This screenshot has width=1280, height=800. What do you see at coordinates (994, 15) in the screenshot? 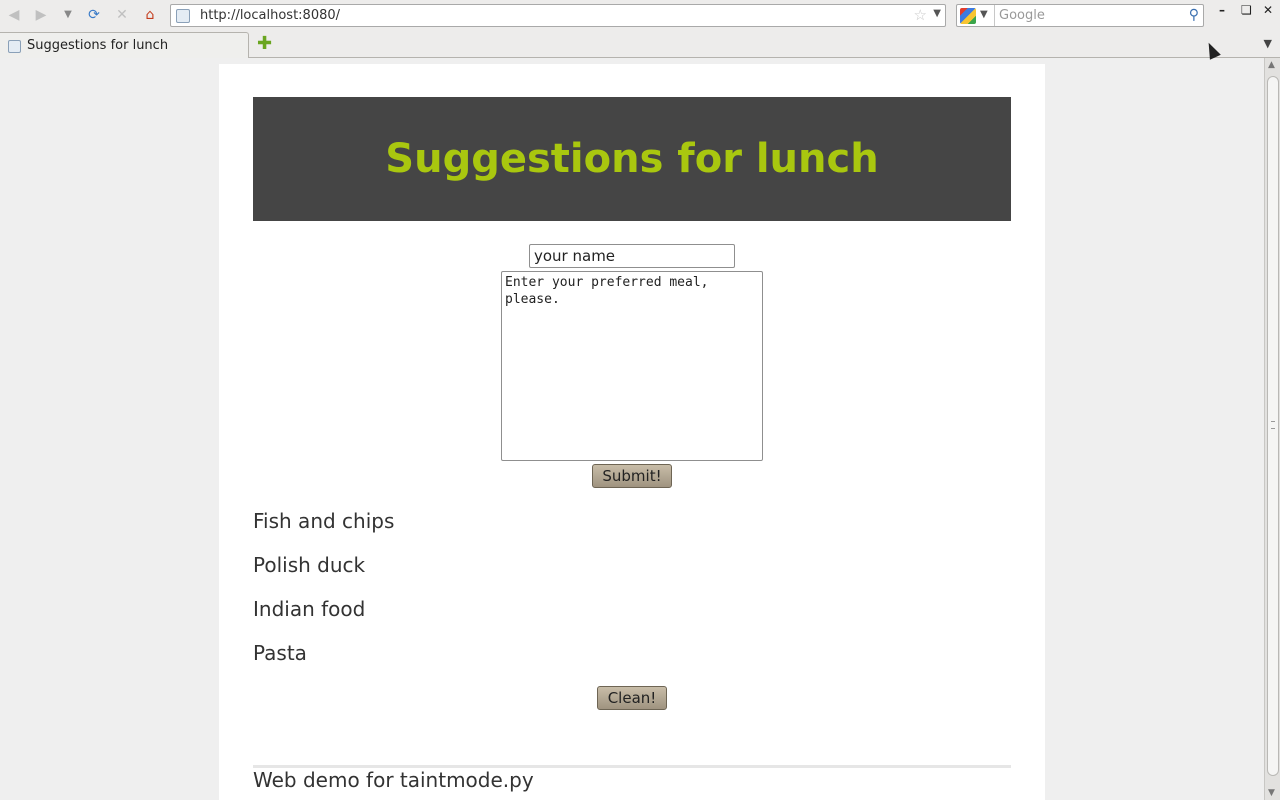
I see `search-separator` at bounding box center [994, 15].